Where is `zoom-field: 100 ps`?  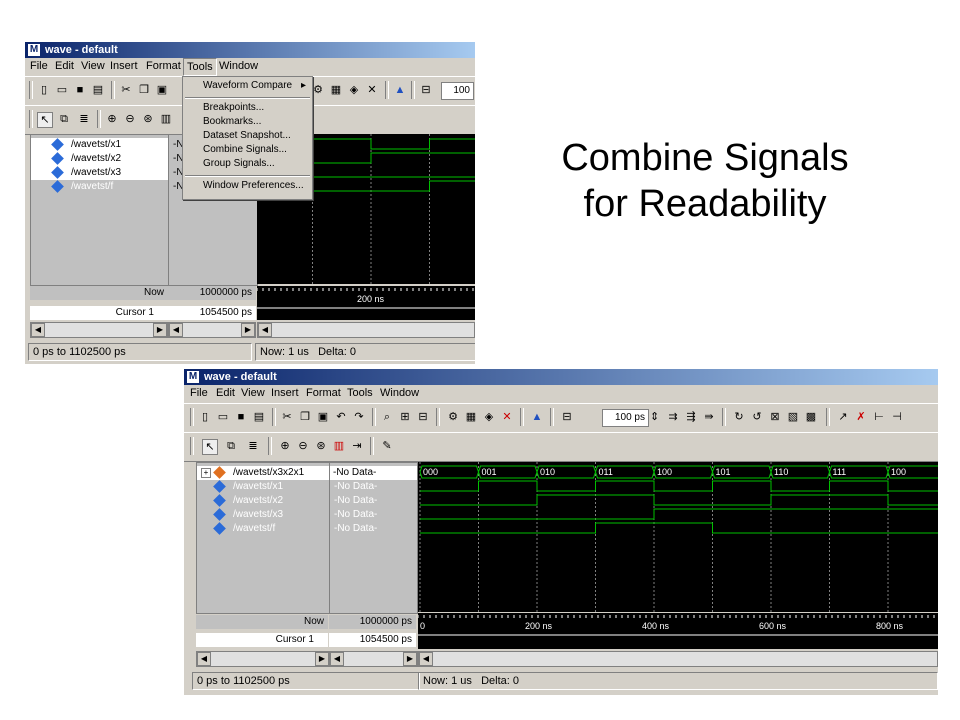 zoom-field: 100 ps is located at coordinates (625, 418).